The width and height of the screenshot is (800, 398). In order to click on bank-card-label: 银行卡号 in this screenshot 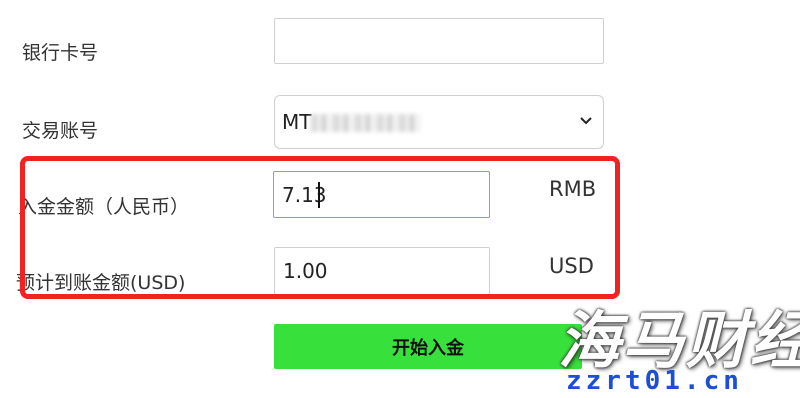, I will do `click(60, 53)`.